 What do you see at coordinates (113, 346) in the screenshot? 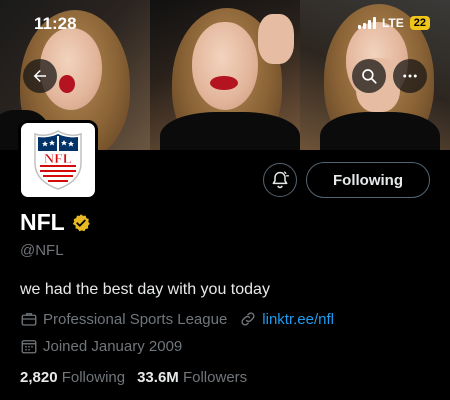
I see `profile-joined: Joined January 2009` at bounding box center [113, 346].